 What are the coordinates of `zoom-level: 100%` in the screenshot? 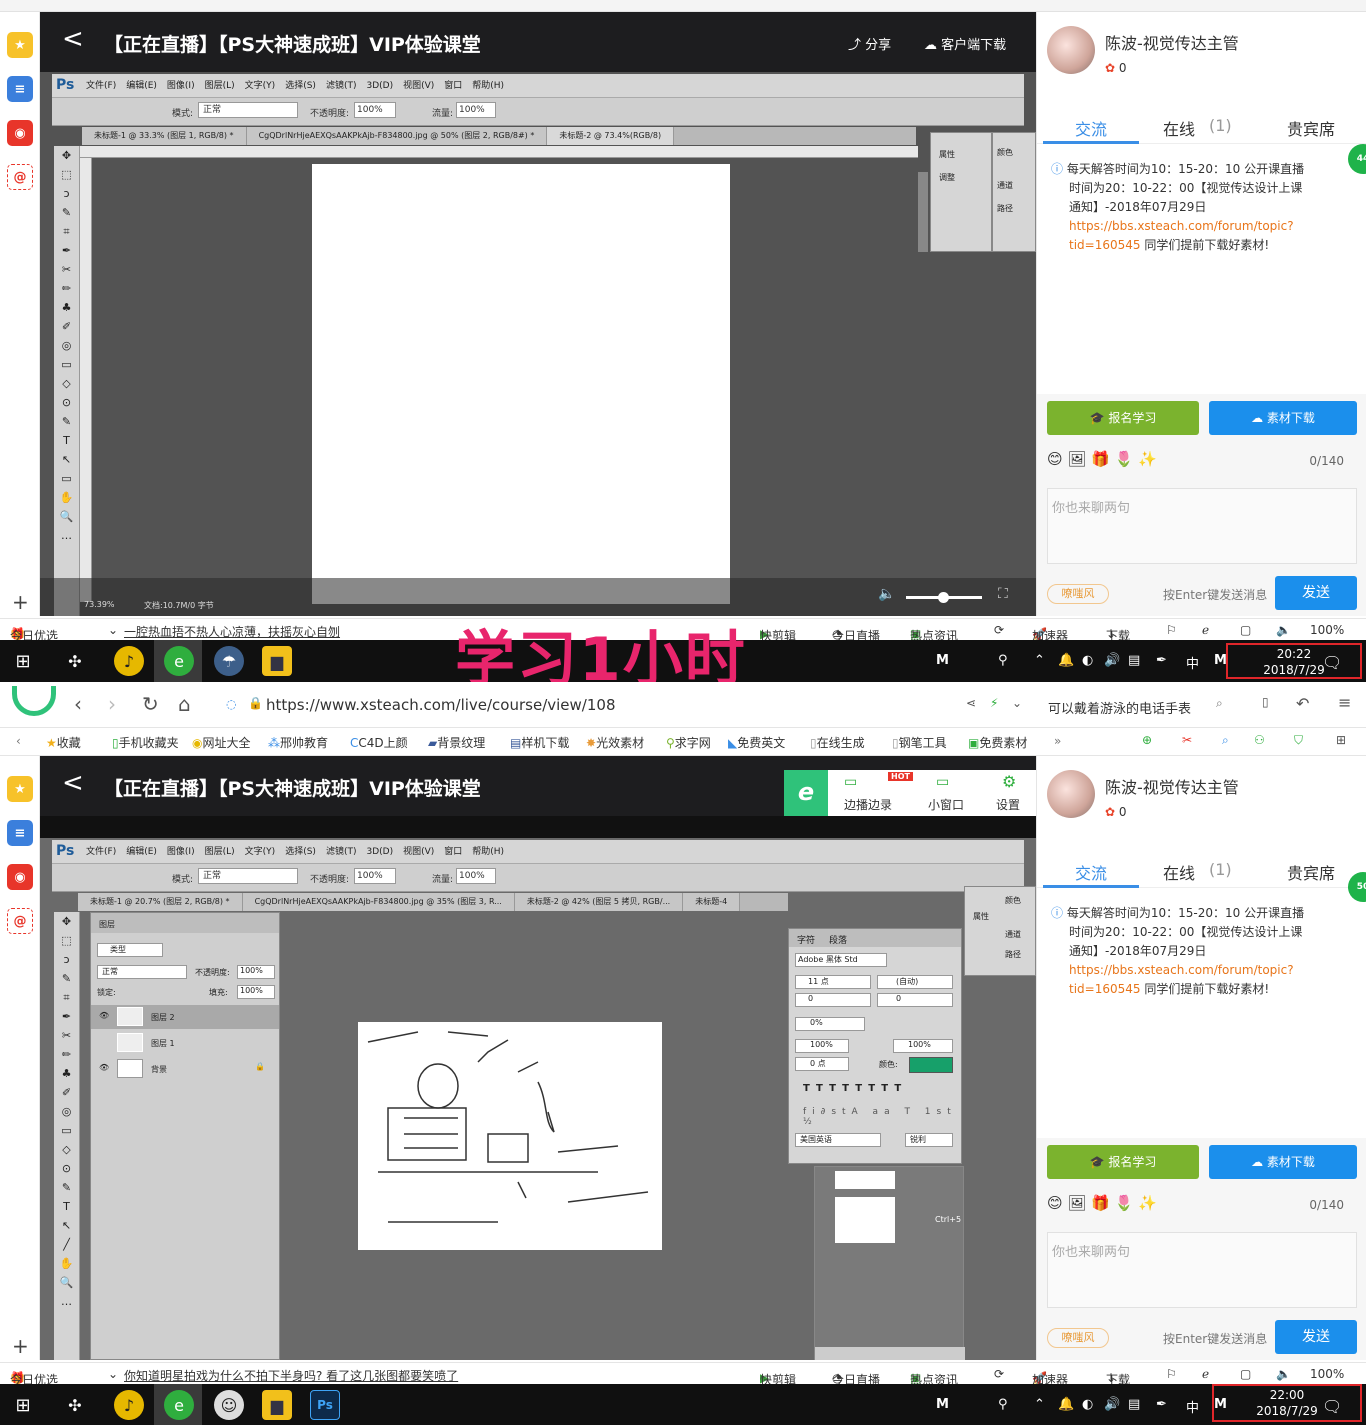 It's located at (1327, 1374).